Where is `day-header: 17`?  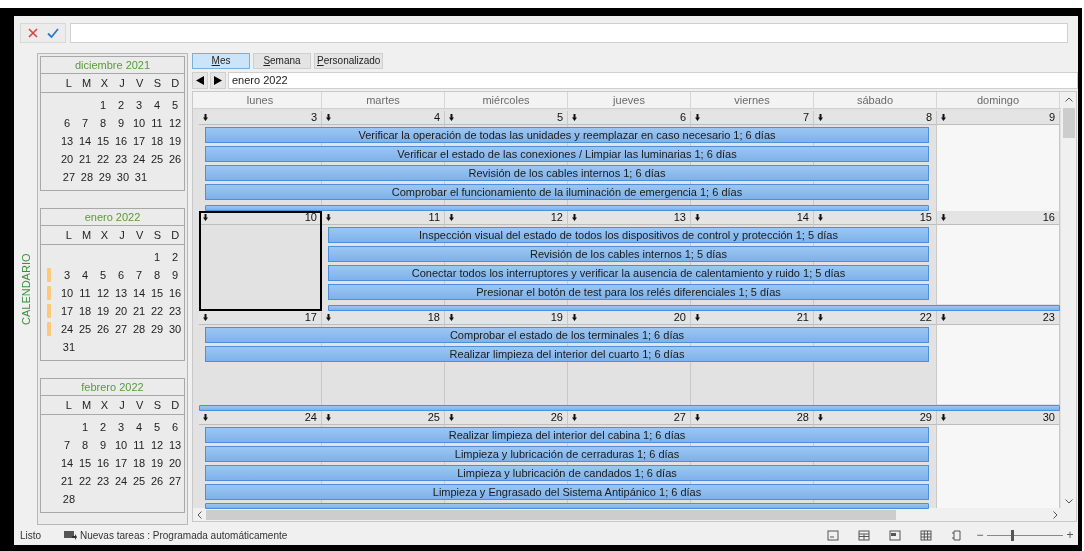
day-header: 17 is located at coordinates (260, 318).